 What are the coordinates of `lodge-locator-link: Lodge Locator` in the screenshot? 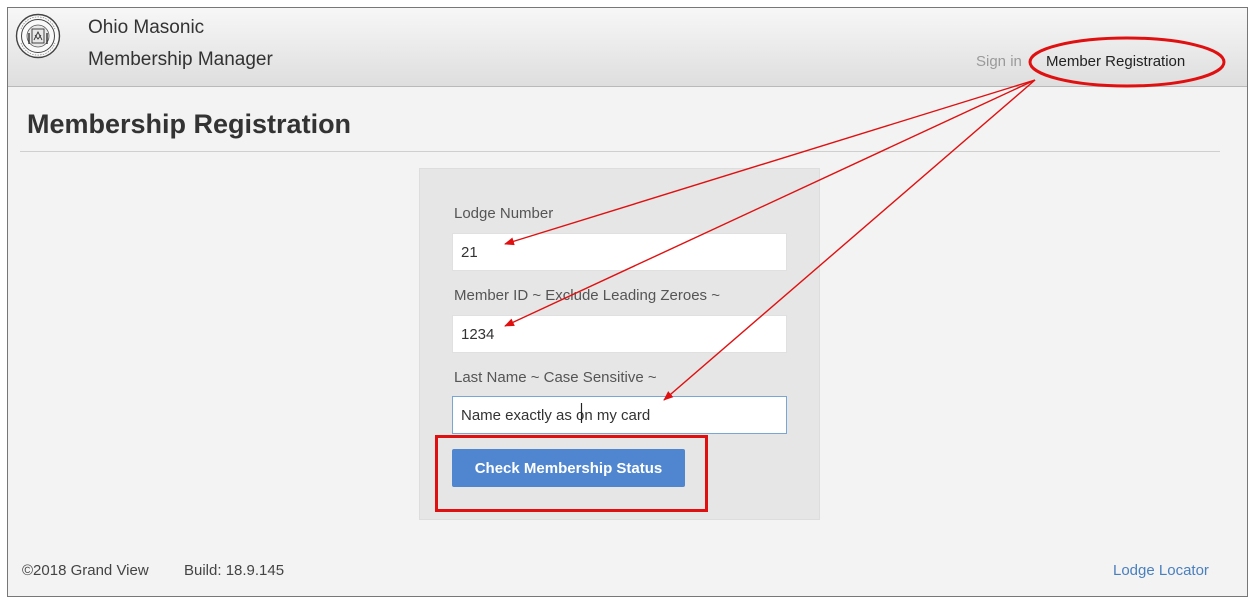 It's located at (1161, 570).